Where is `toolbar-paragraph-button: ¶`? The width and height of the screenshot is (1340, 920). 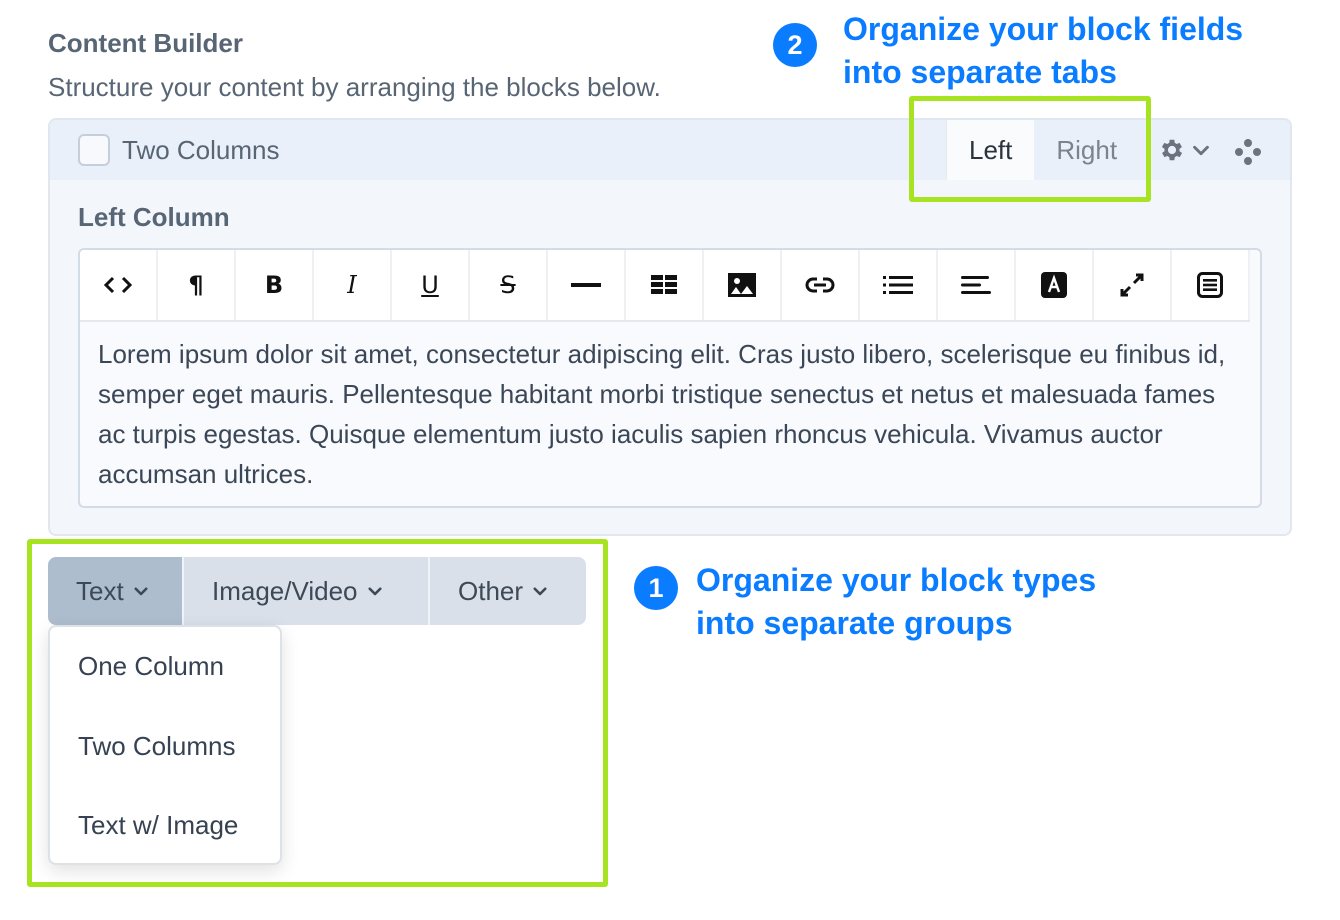
toolbar-paragraph-button: ¶ is located at coordinates (197, 285).